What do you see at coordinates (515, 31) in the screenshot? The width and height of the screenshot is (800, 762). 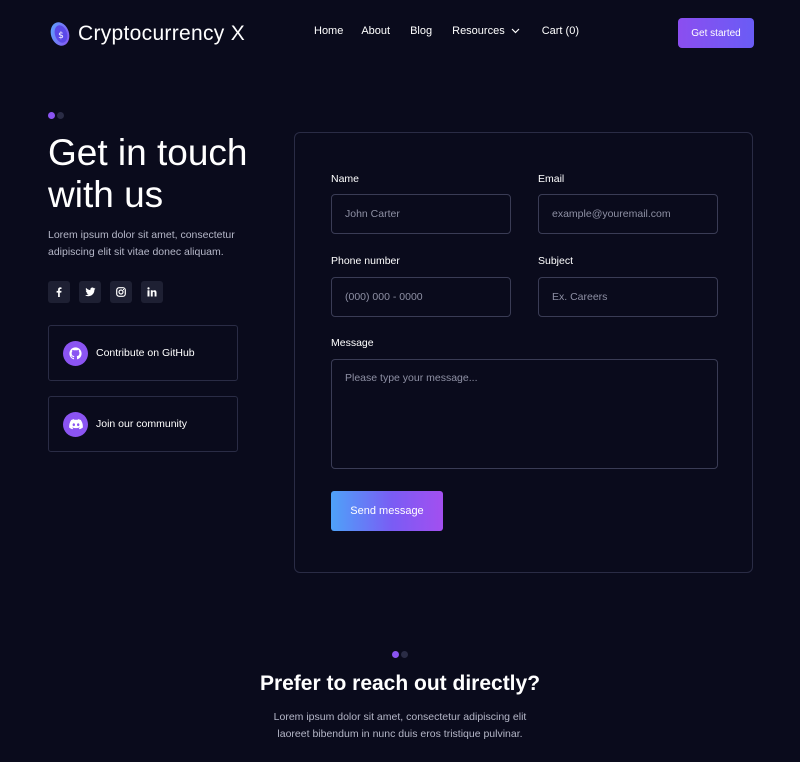 I see `chevron-down-icon` at bounding box center [515, 31].